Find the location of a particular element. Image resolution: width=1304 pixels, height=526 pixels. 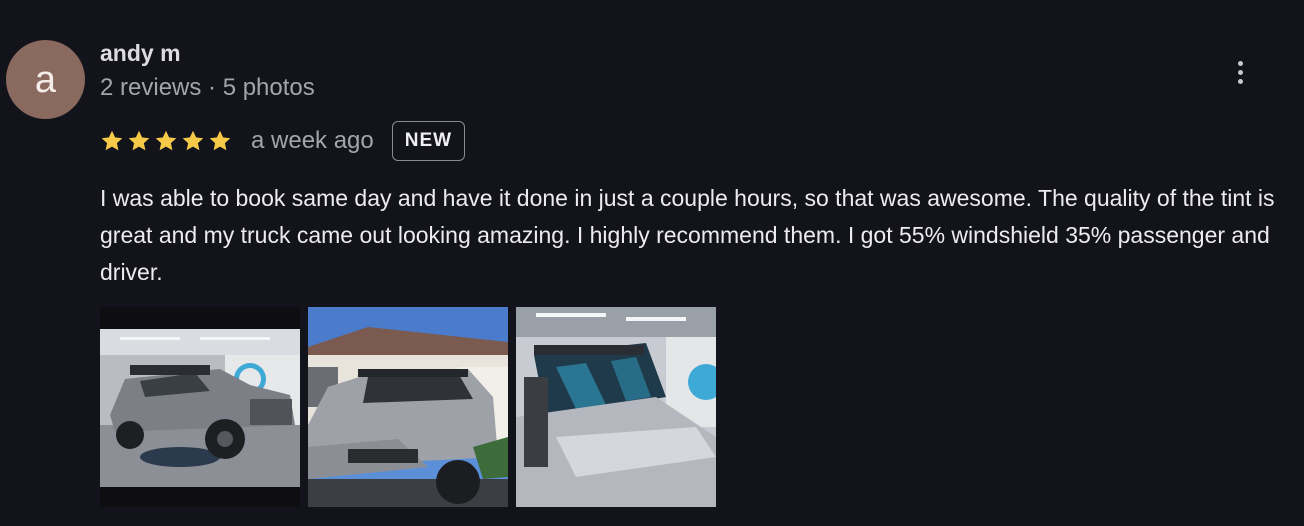

avatar: a is located at coordinates (45, 79).